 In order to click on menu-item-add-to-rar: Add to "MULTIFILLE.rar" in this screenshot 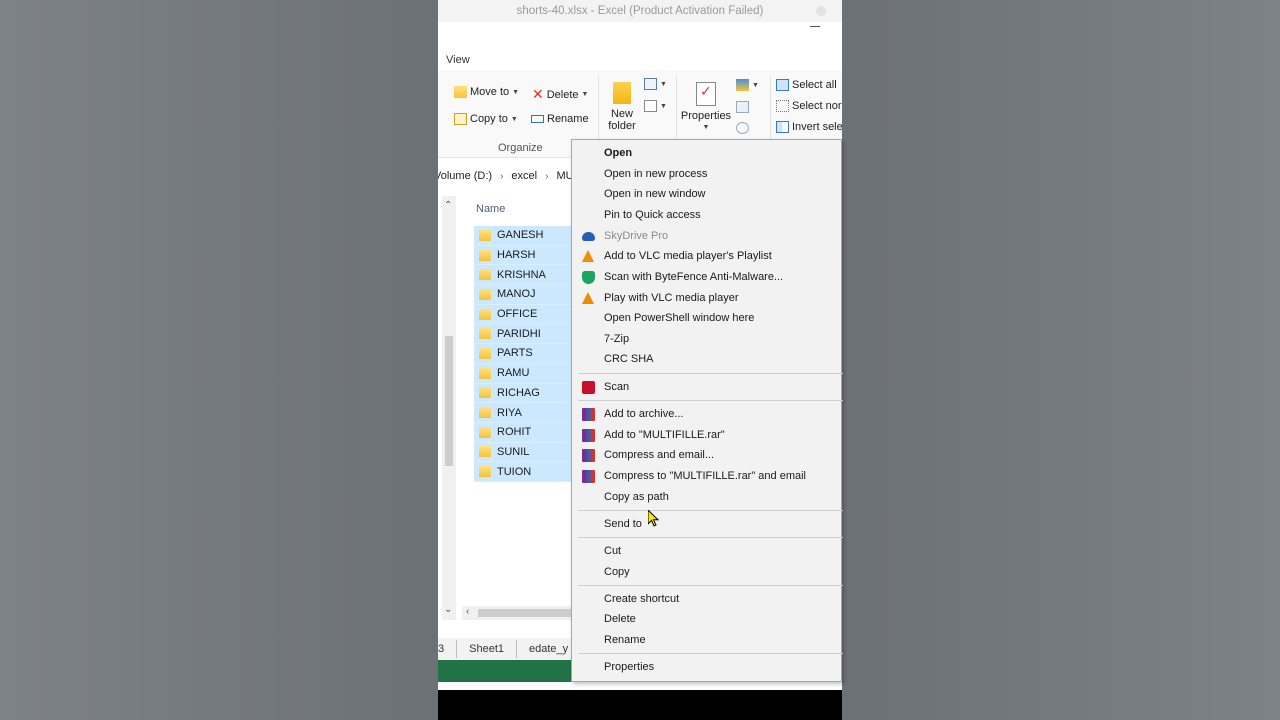, I will do `click(707, 435)`.